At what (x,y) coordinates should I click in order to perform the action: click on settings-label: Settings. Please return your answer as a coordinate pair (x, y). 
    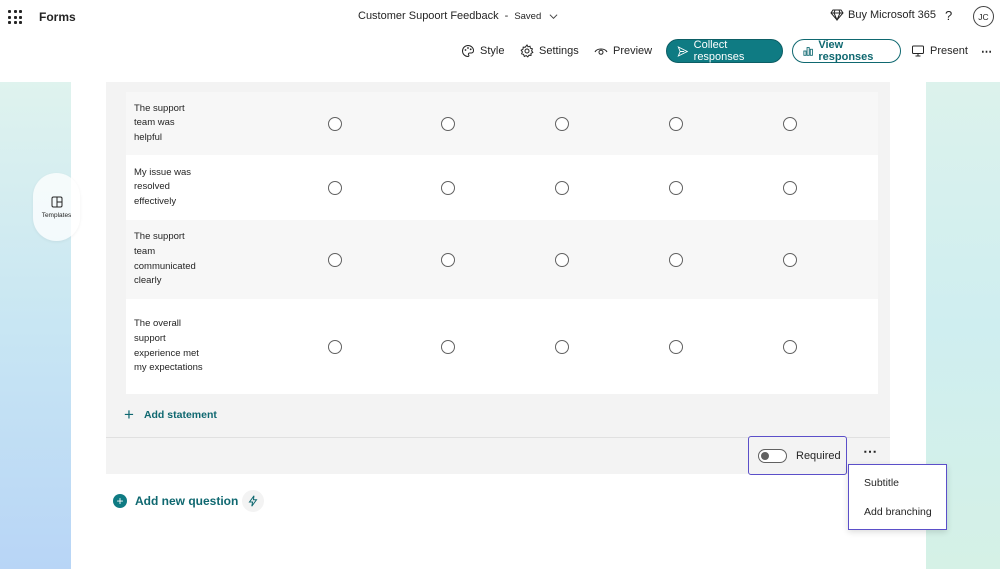
    Looking at the image, I should click on (559, 51).